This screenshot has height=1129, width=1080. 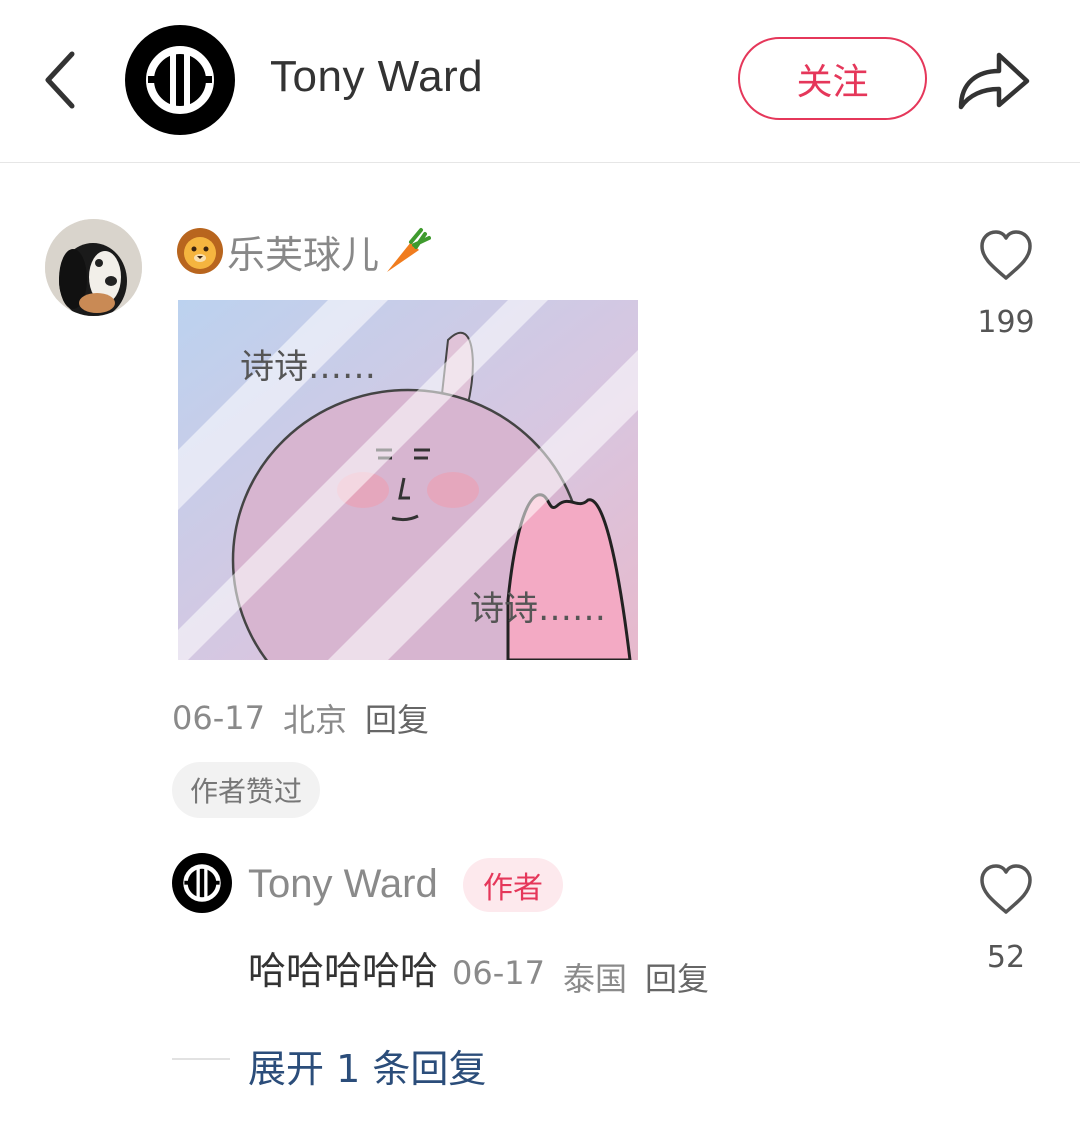 I want to click on author-badge: 作者, so click(x=513, y=885).